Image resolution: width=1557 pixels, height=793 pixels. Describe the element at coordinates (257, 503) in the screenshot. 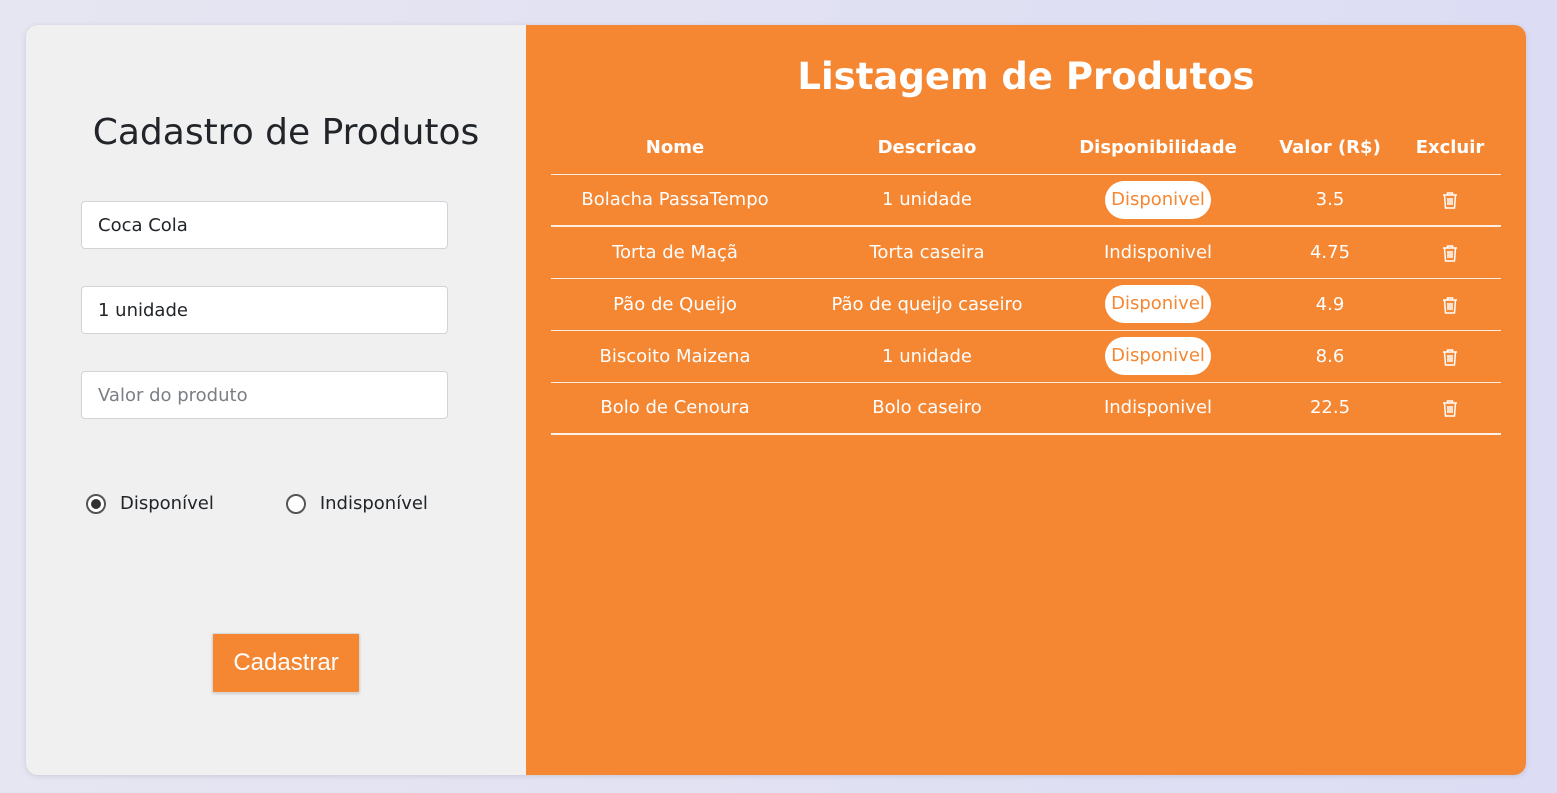

I see `availability-radio-group: Disponível Indisponível` at that location.